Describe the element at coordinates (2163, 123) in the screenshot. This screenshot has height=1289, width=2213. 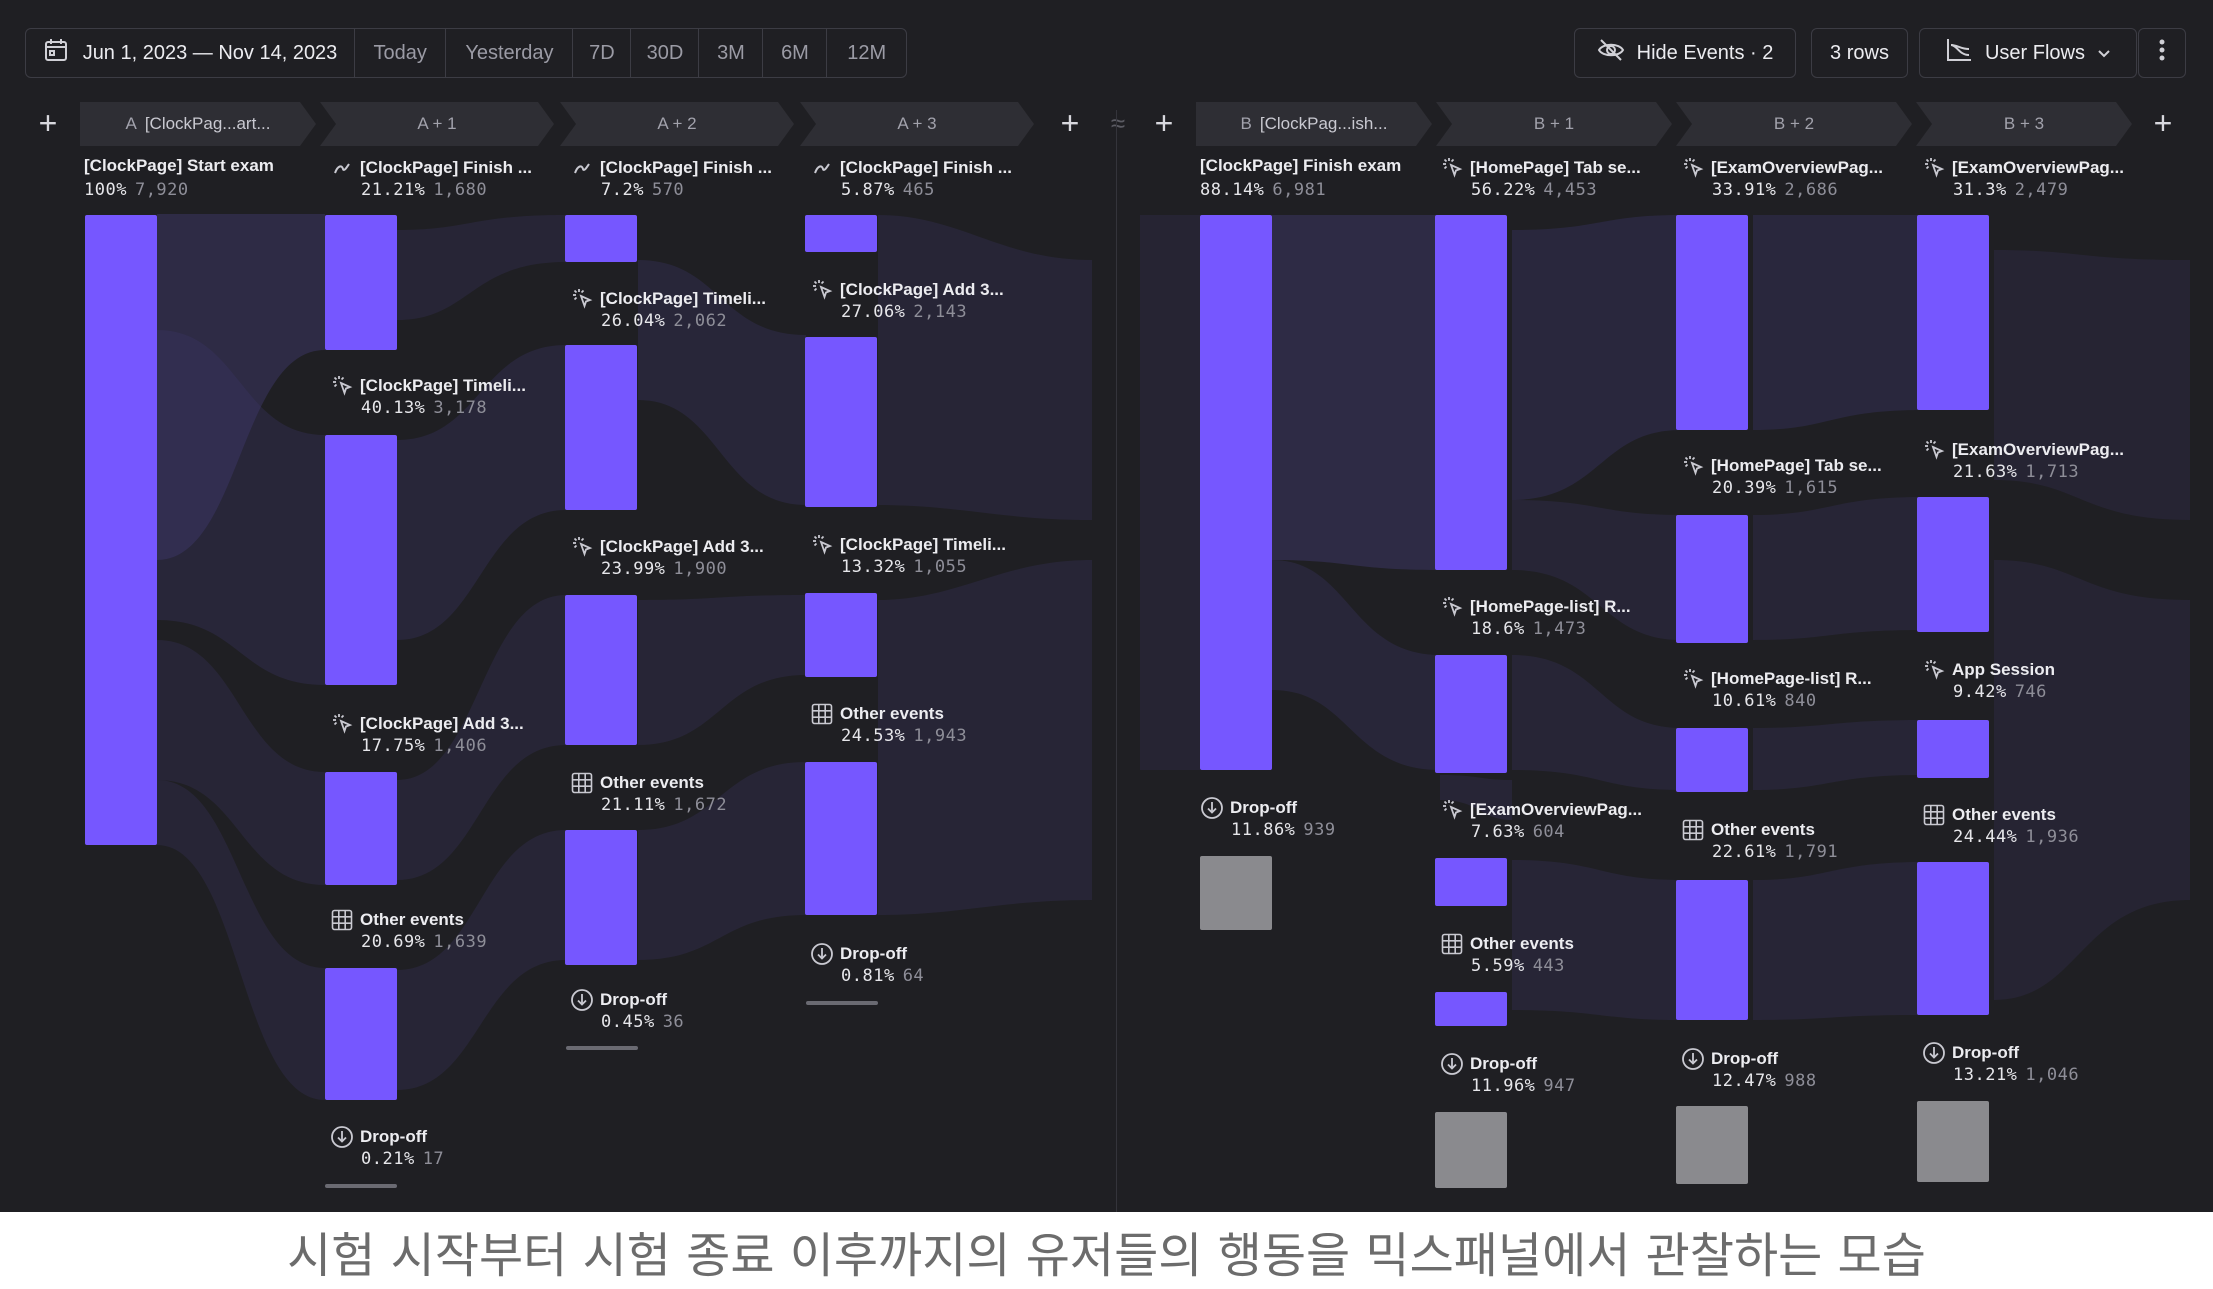
I see `add-step-end-button: +` at that location.